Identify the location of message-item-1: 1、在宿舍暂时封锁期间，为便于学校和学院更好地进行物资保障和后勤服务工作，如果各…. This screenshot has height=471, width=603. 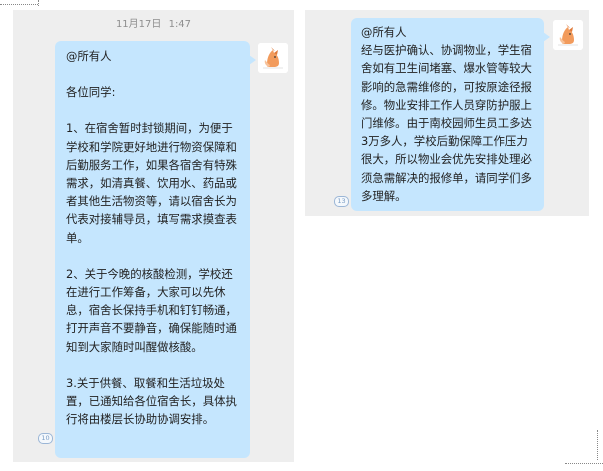
(151, 183).